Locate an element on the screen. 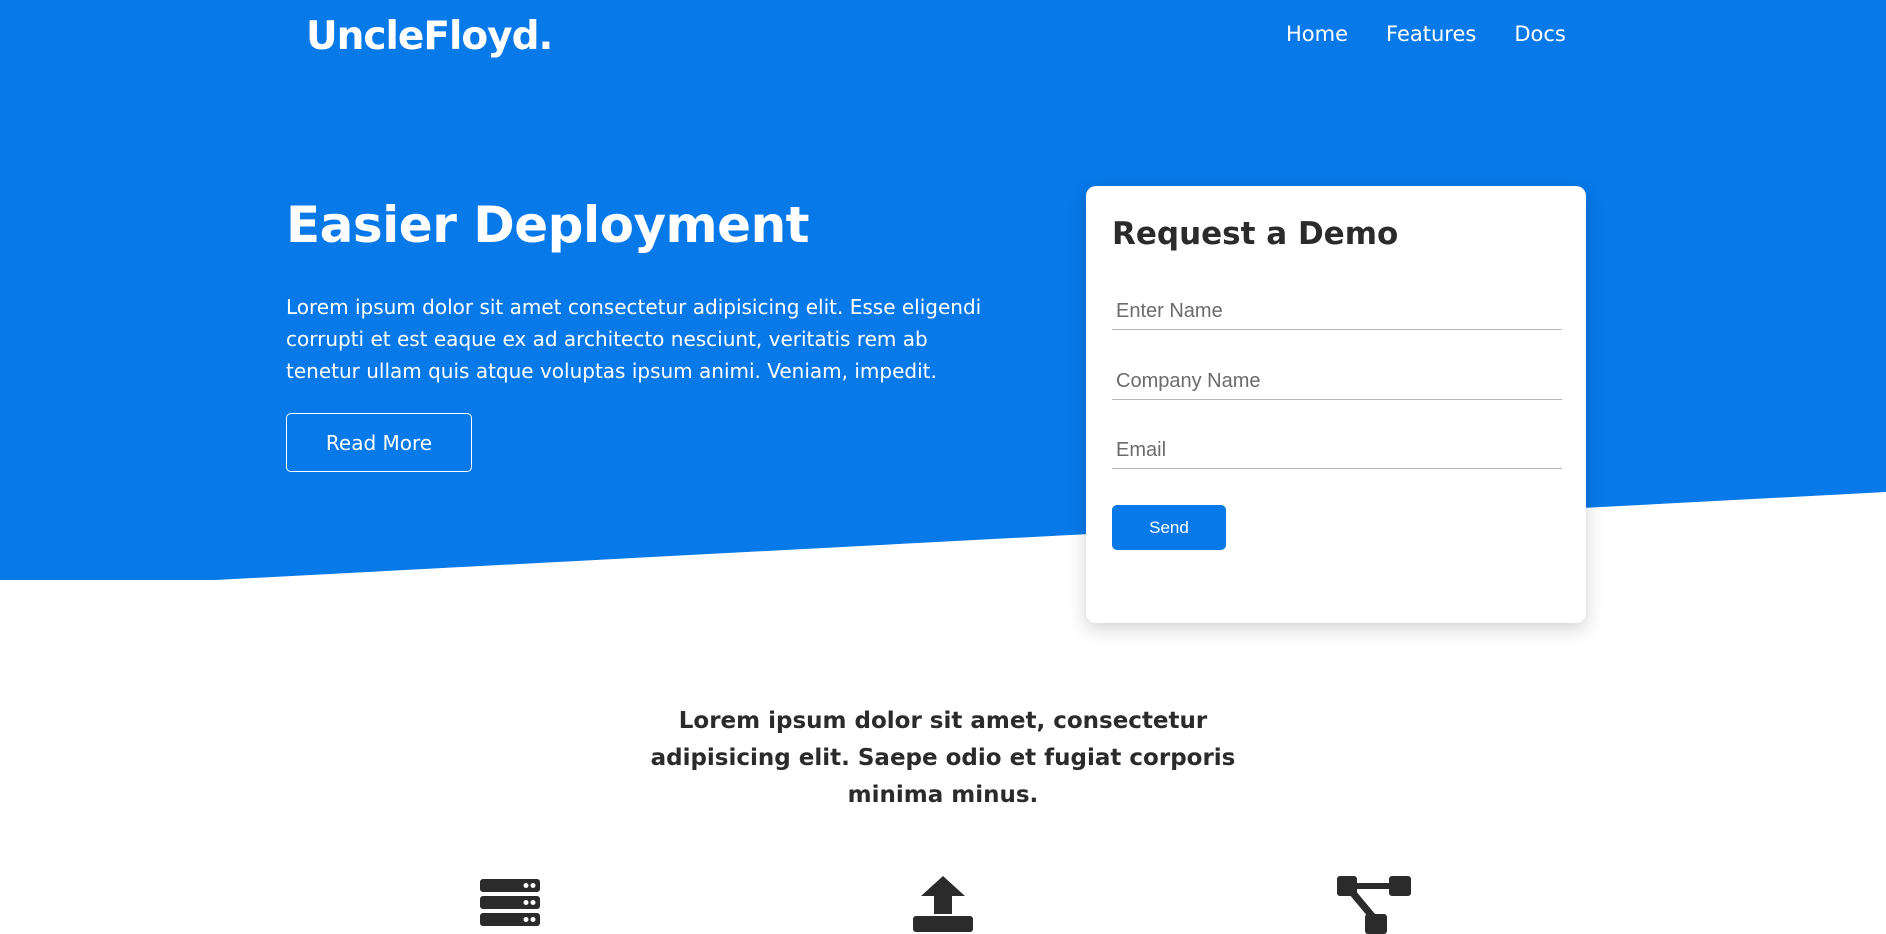 The image size is (1886, 934). nav-item-home: Home is located at coordinates (1317, 34).